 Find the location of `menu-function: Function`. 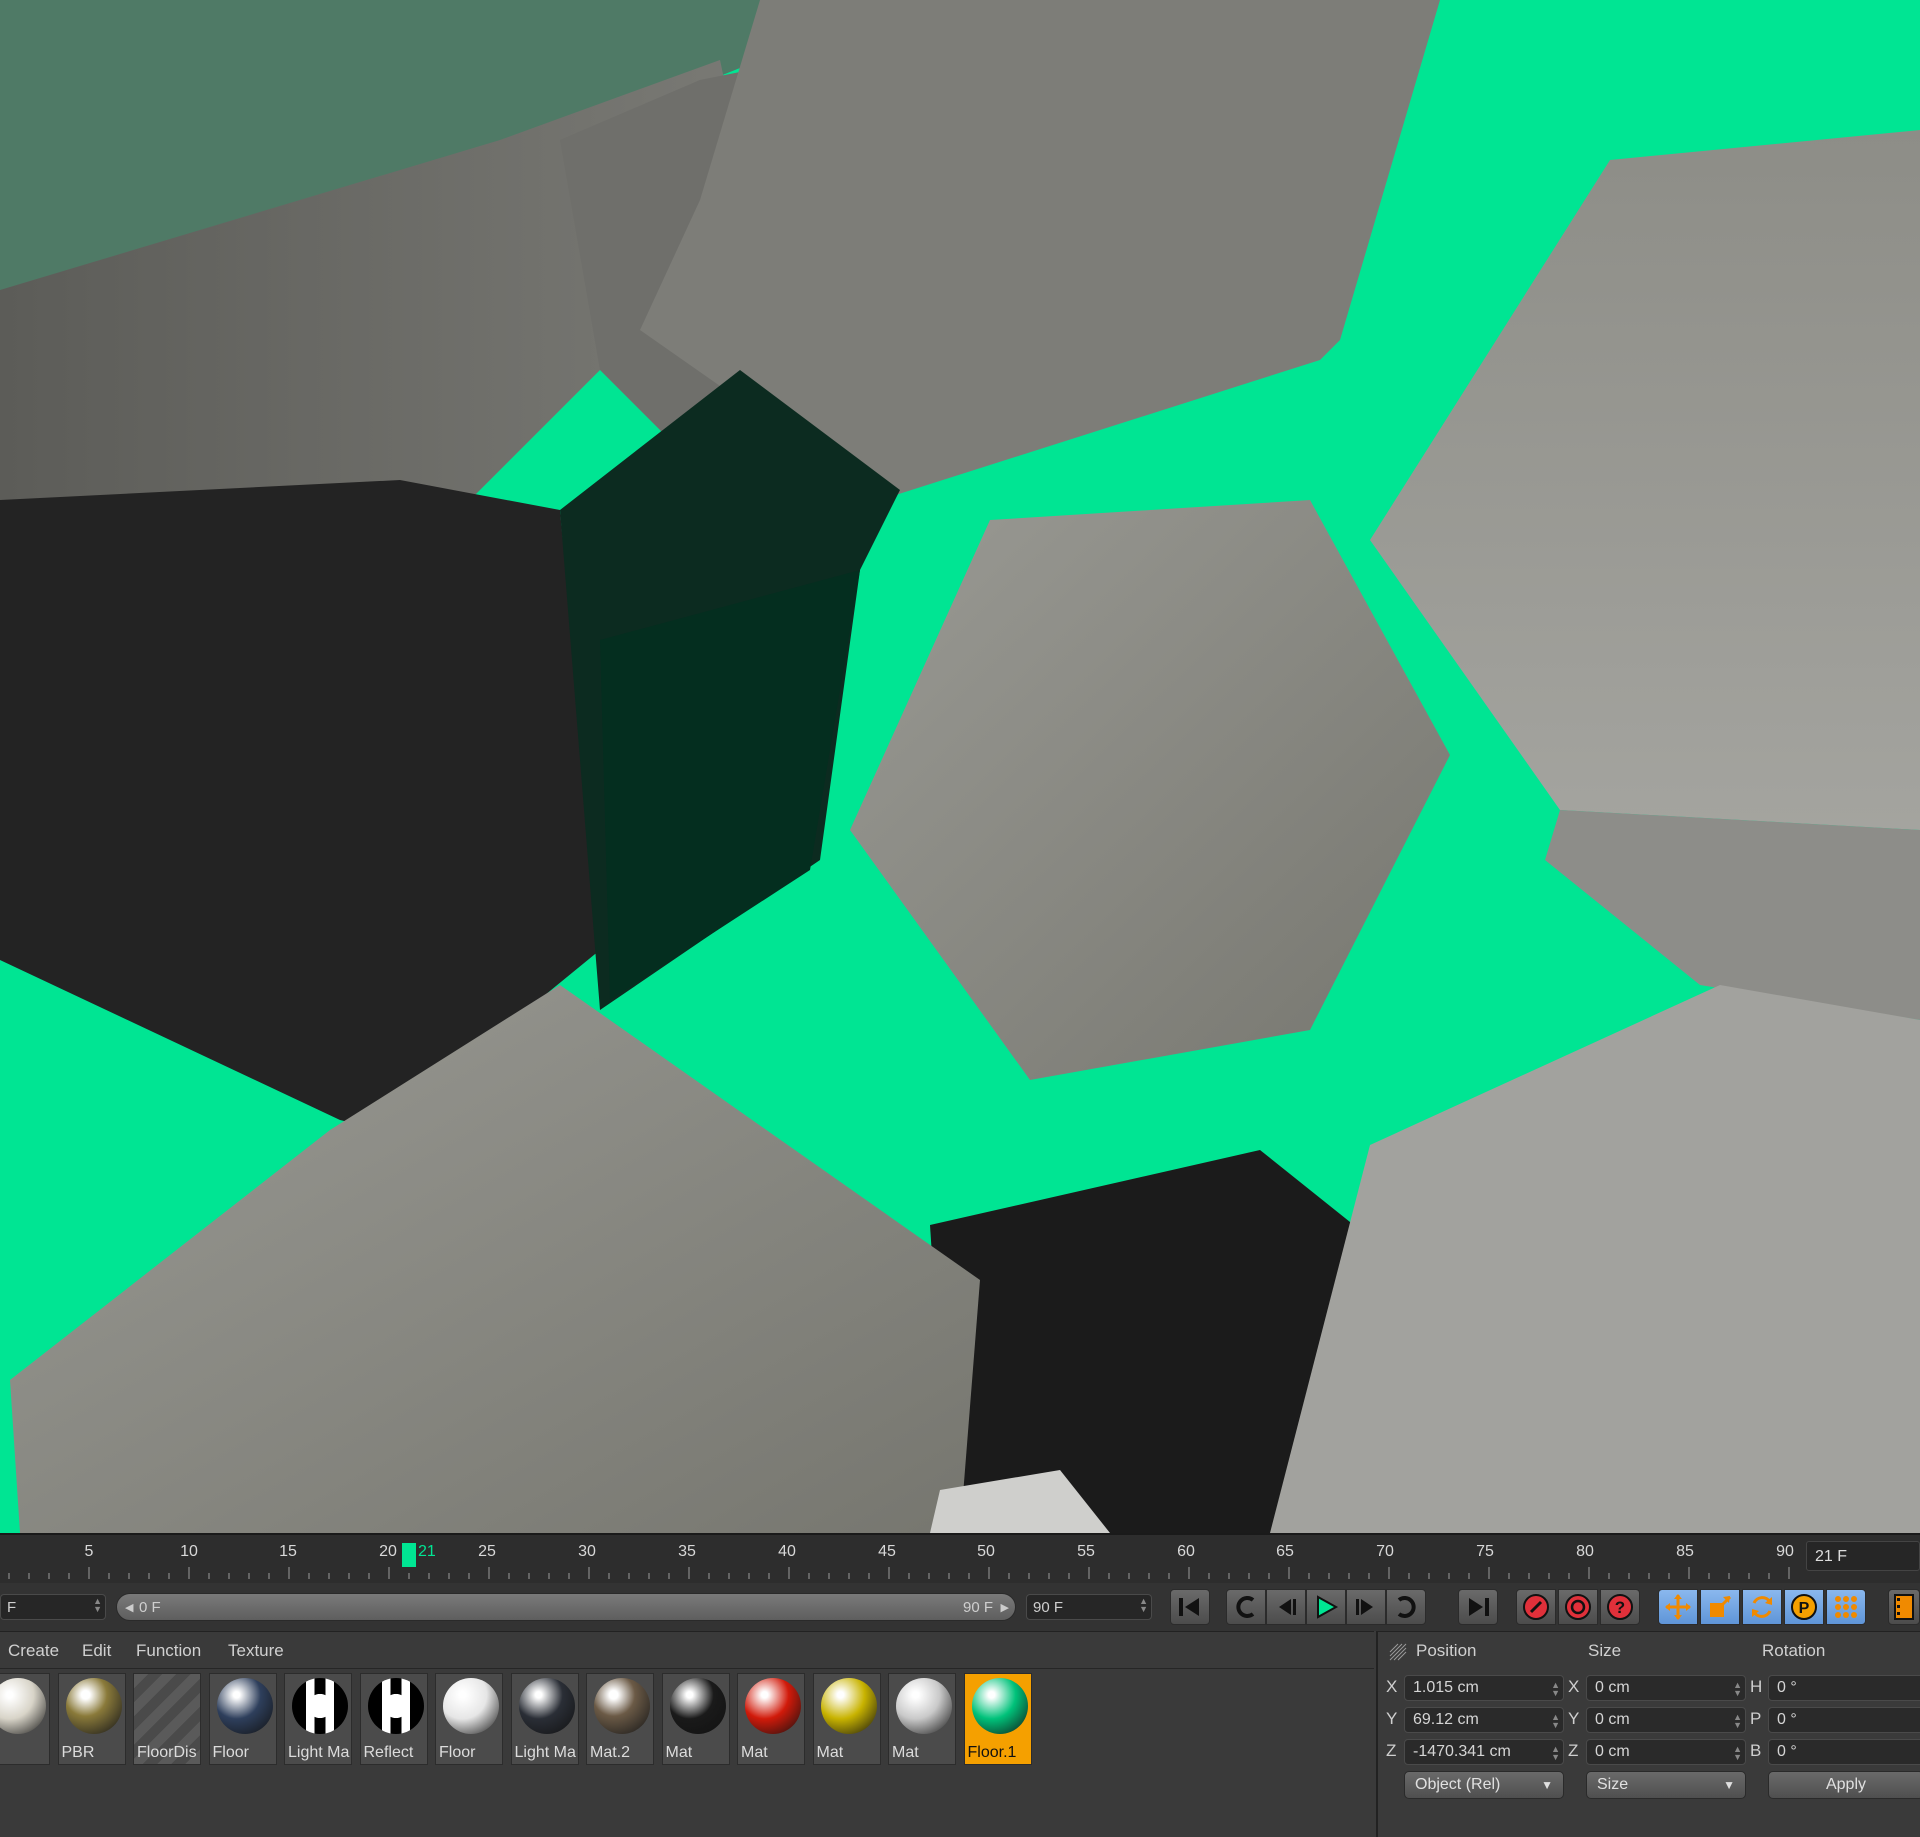

menu-function: Function is located at coordinates (168, 1651).